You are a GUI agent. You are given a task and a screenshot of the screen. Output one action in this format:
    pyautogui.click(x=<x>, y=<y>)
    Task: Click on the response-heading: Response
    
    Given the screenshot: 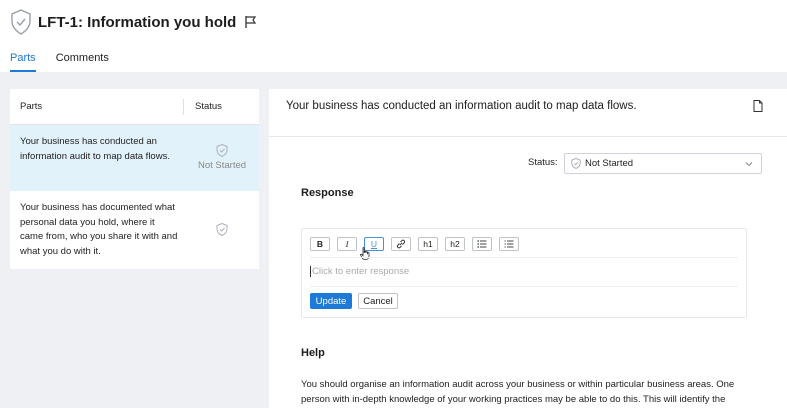 What is the action you would take?
    pyautogui.click(x=327, y=193)
    